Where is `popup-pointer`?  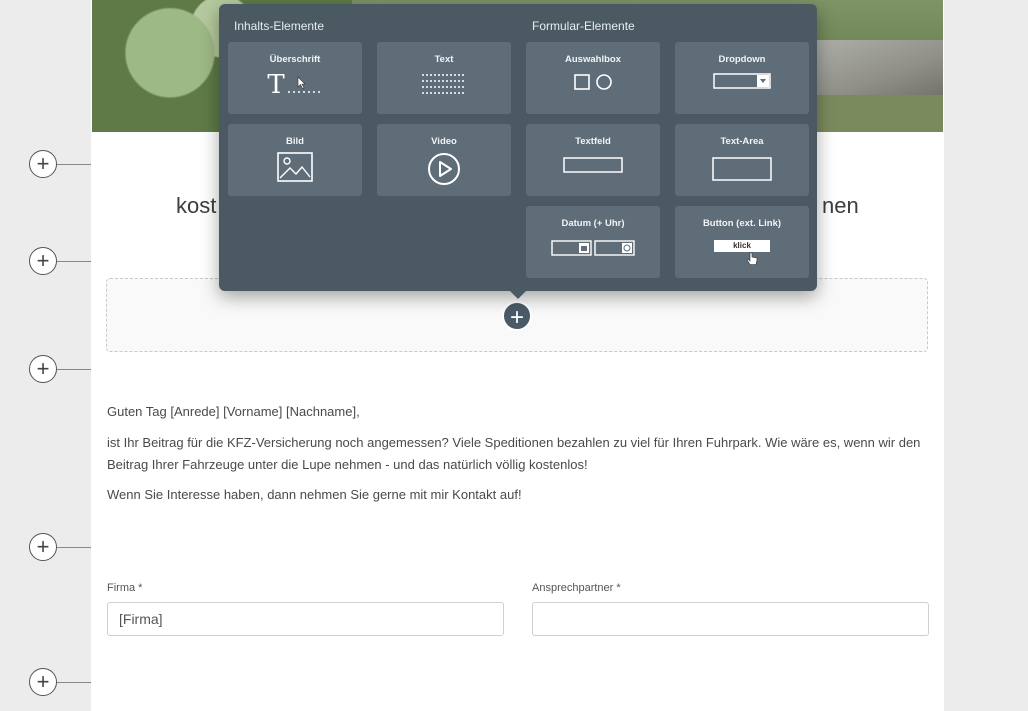
popup-pointer is located at coordinates (518, 293).